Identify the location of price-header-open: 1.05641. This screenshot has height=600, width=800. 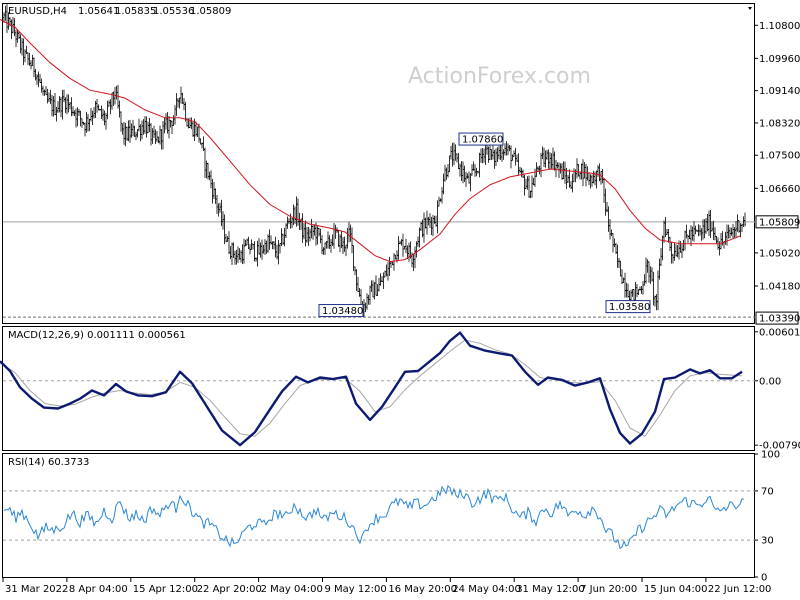
(98, 11).